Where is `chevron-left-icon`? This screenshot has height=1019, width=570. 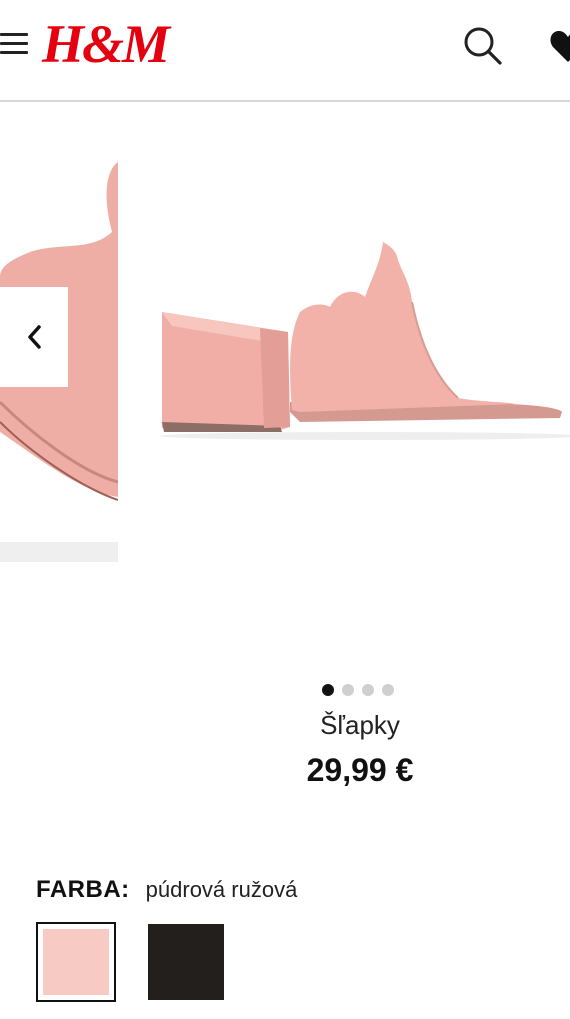 chevron-left-icon is located at coordinates (34, 337).